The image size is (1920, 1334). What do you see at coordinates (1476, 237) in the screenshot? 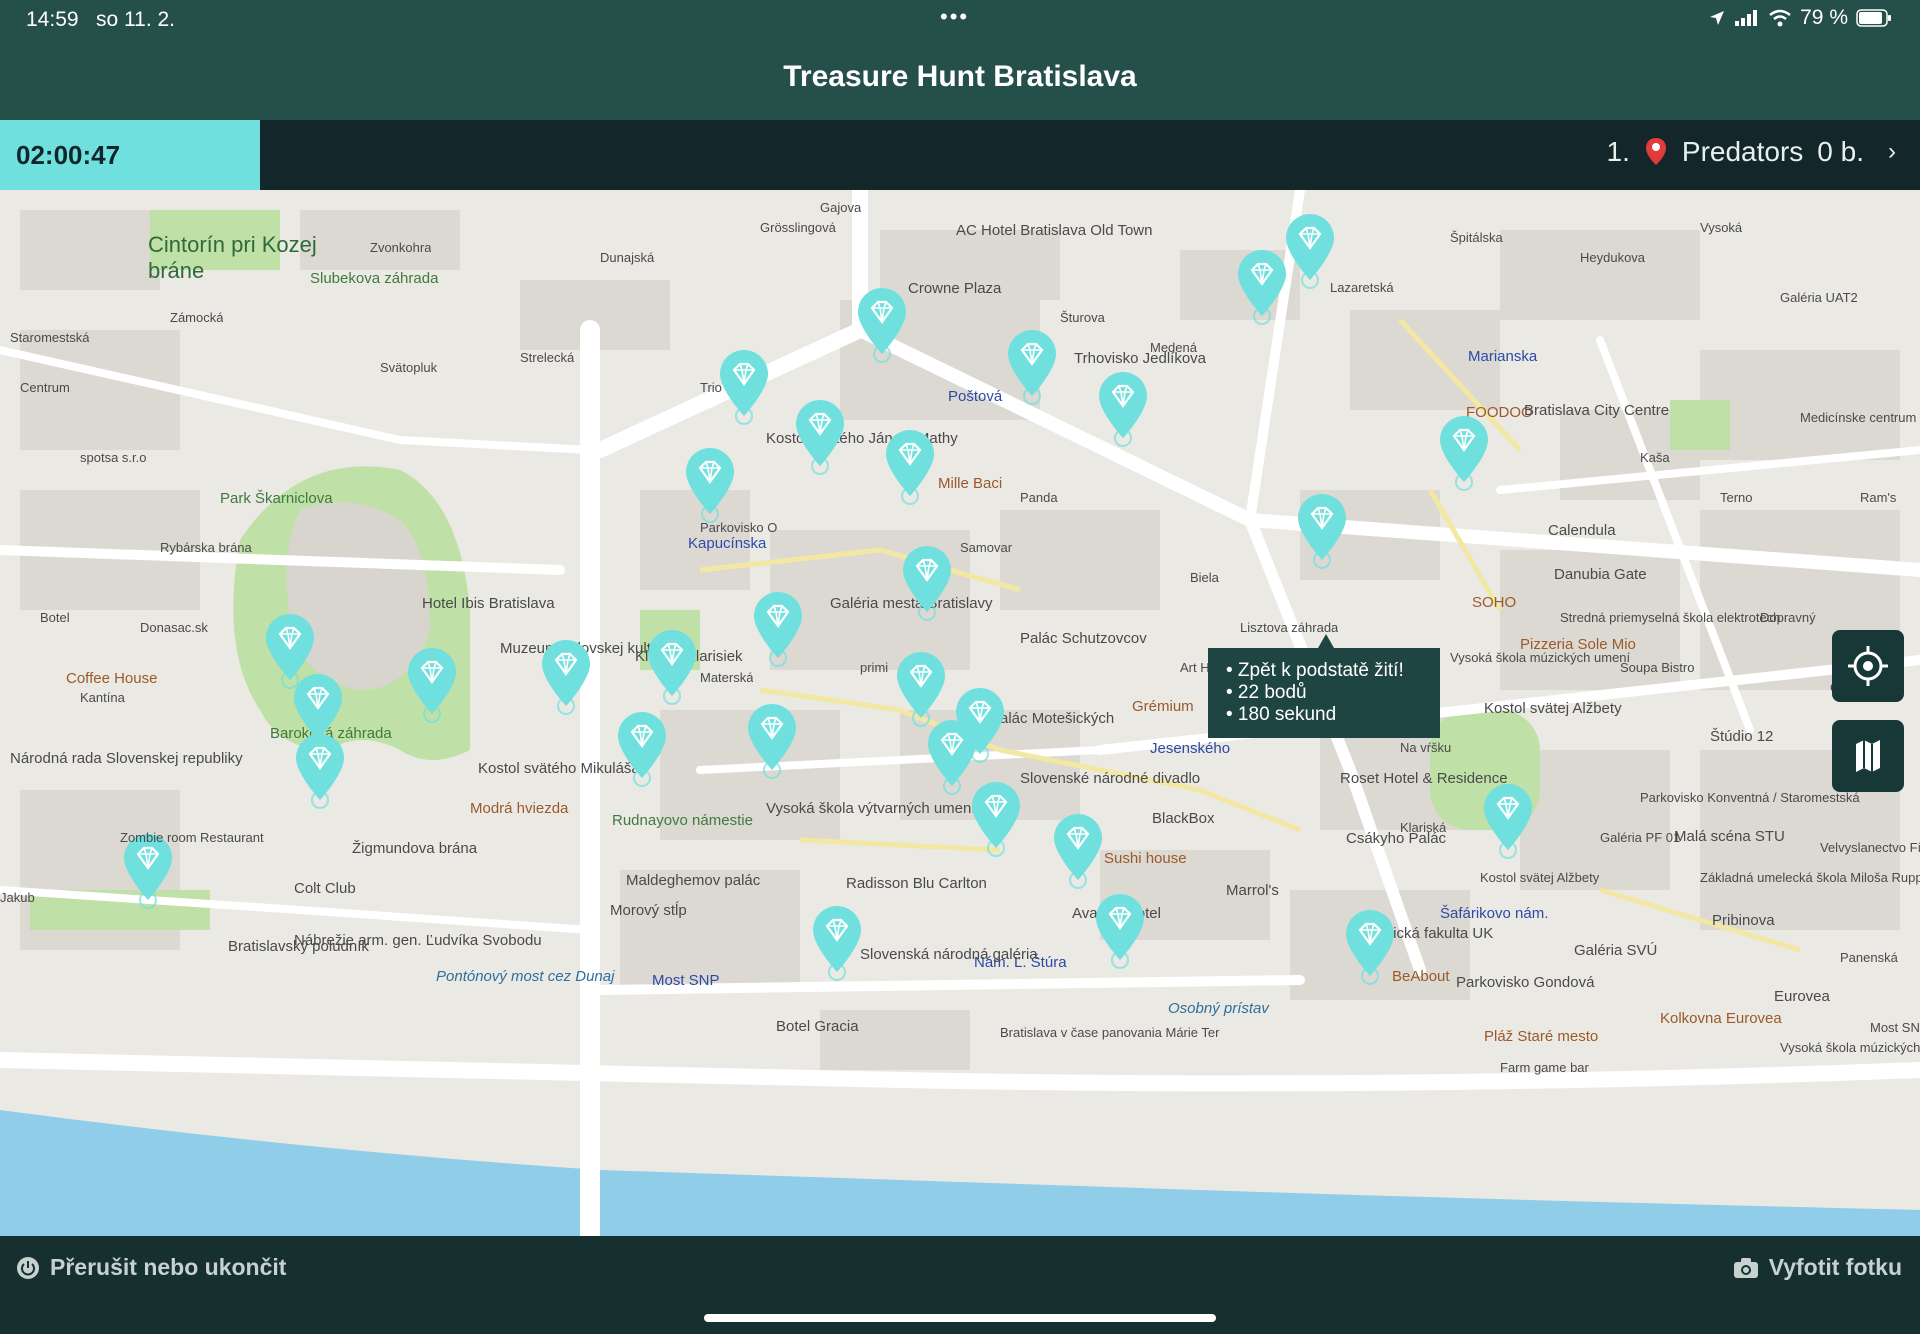
I see `map-label: Špitálska` at bounding box center [1476, 237].